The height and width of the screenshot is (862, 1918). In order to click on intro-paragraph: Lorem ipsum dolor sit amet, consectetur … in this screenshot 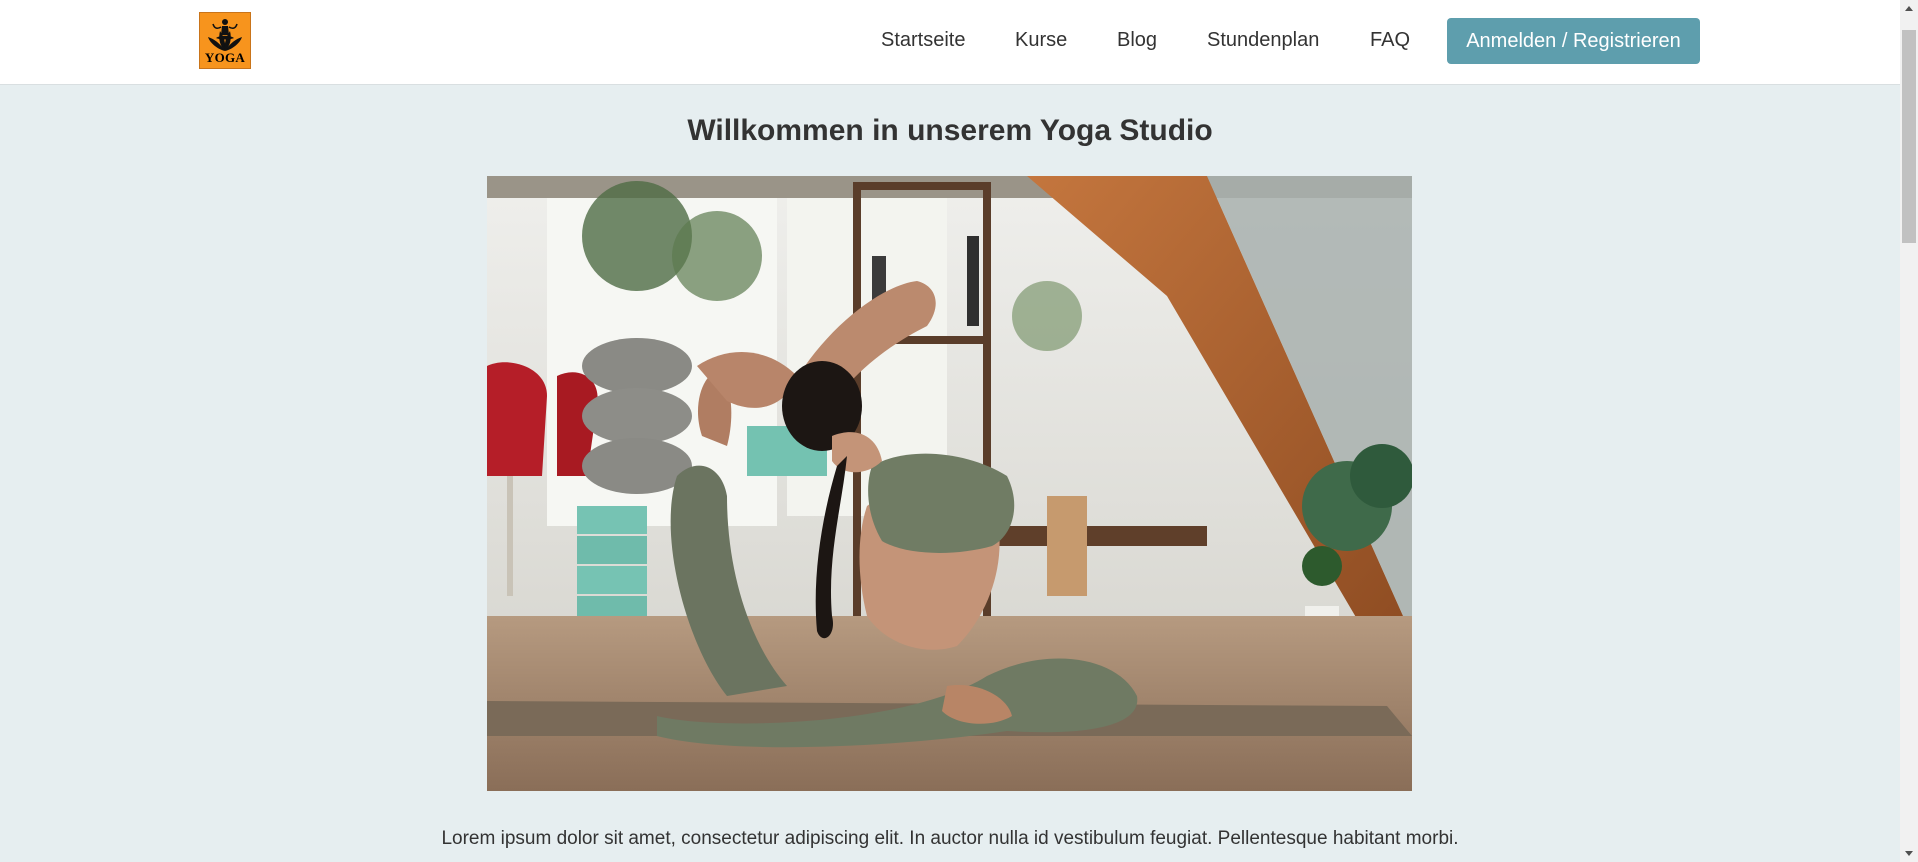, I will do `click(950, 838)`.